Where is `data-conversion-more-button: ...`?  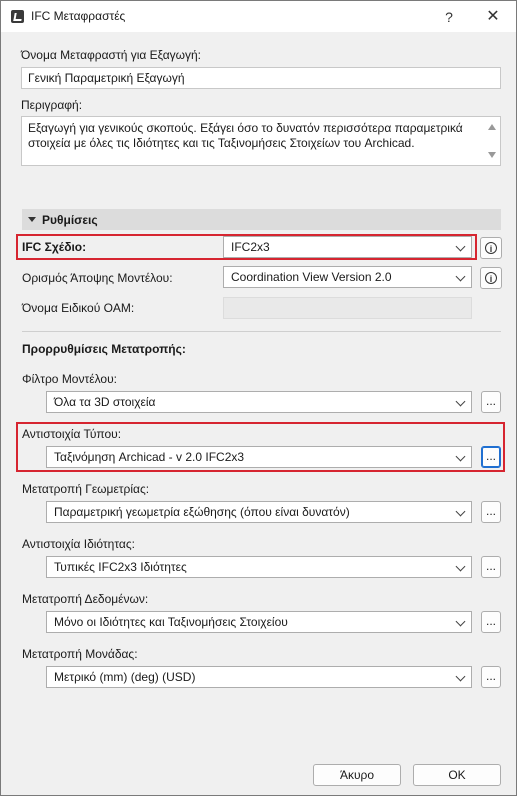 data-conversion-more-button: ... is located at coordinates (491, 622).